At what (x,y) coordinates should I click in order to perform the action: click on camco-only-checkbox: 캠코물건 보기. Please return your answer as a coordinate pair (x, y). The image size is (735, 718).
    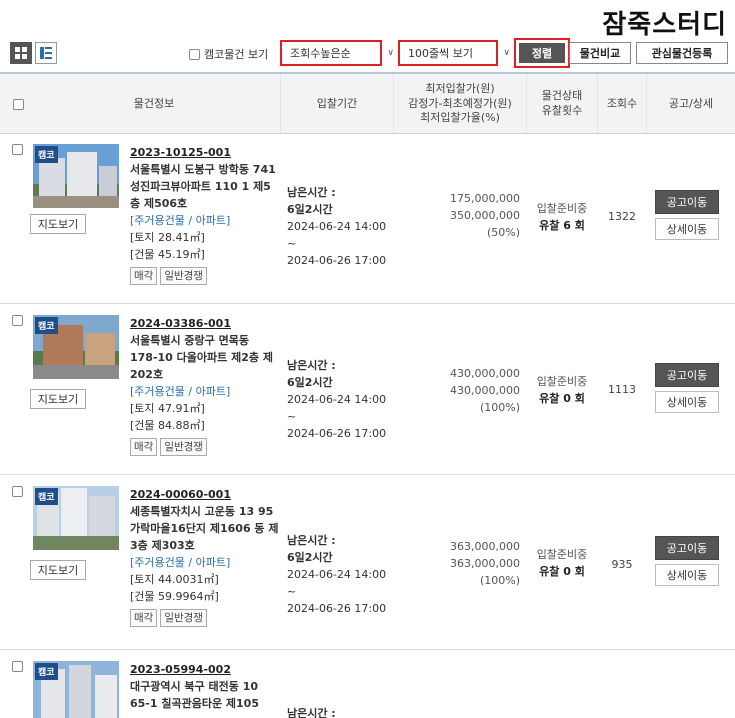
    Looking at the image, I should click on (228, 54).